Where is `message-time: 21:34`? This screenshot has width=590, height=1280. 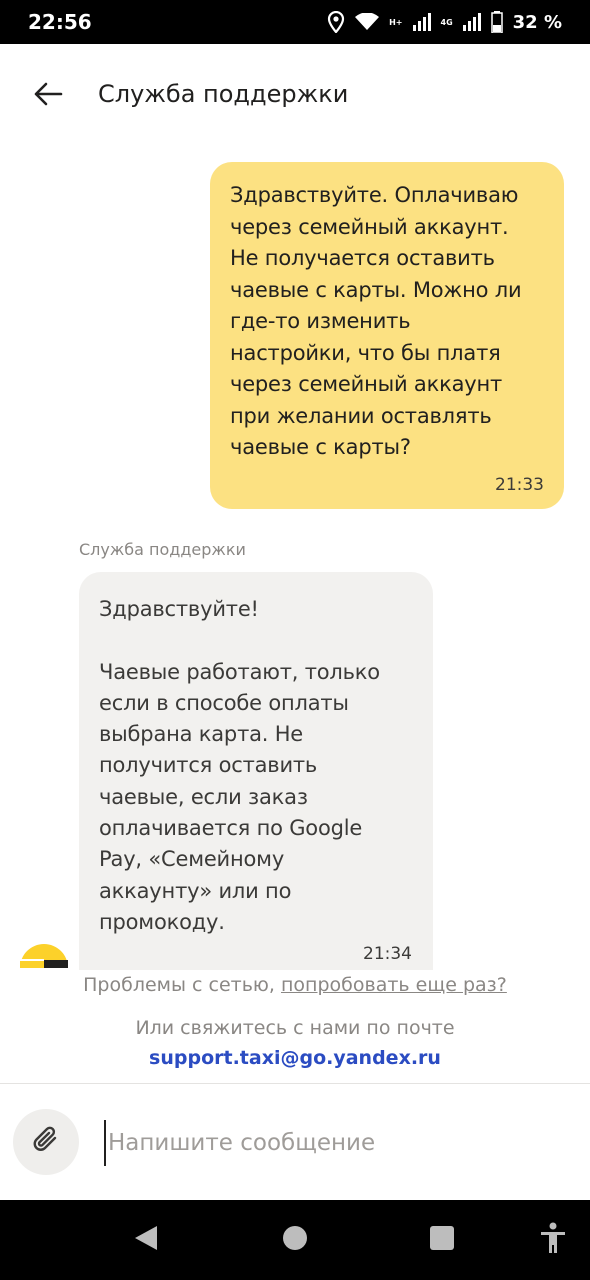 message-time: 21:34 is located at coordinates (387, 954).